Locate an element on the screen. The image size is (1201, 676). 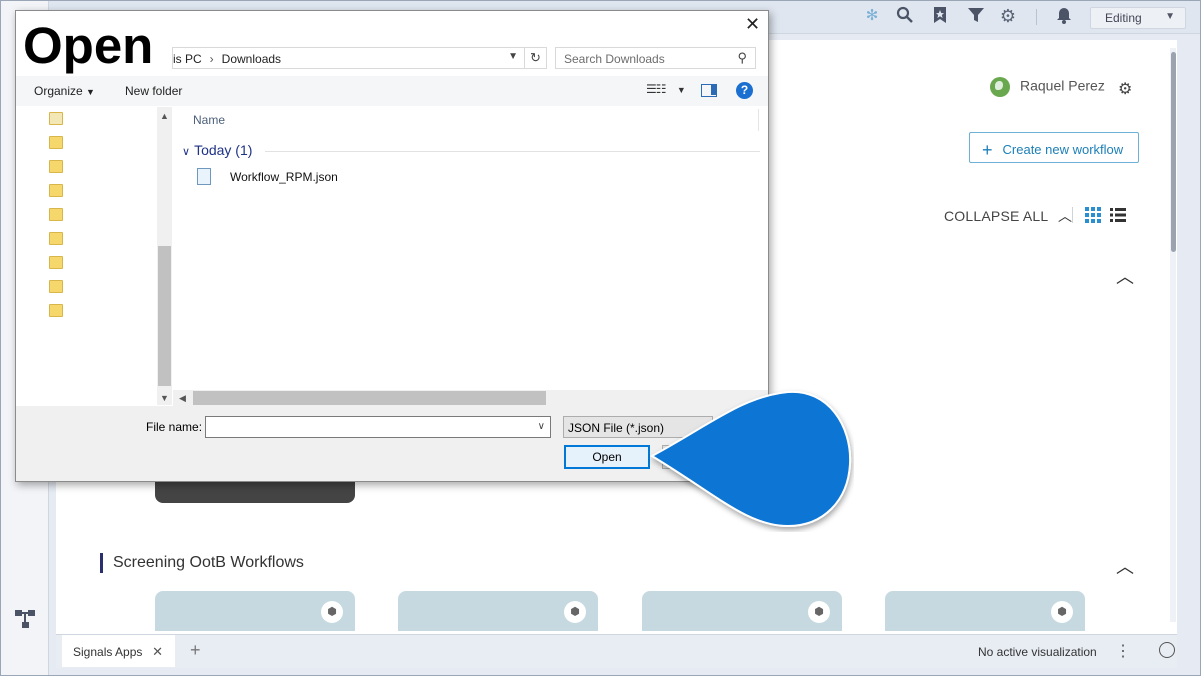
group-header-today: ∨ Today (1) is located at coordinates (217, 150).